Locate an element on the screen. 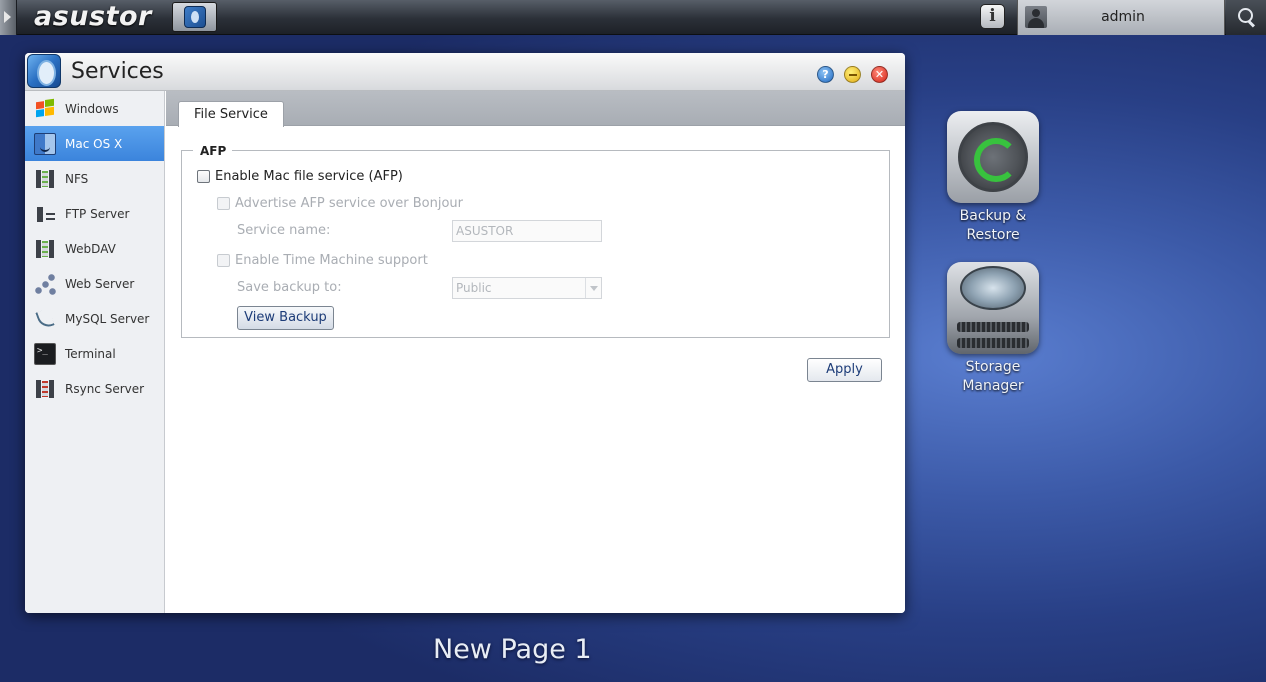 This screenshot has width=1266, height=682. sidebar-item-label: NFS is located at coordinates (77, 178).